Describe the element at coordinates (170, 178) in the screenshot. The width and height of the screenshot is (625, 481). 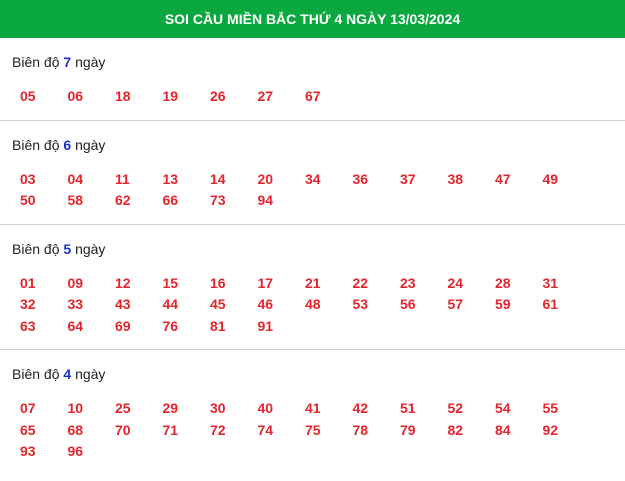
I see `lottery-number: 13` at that location.